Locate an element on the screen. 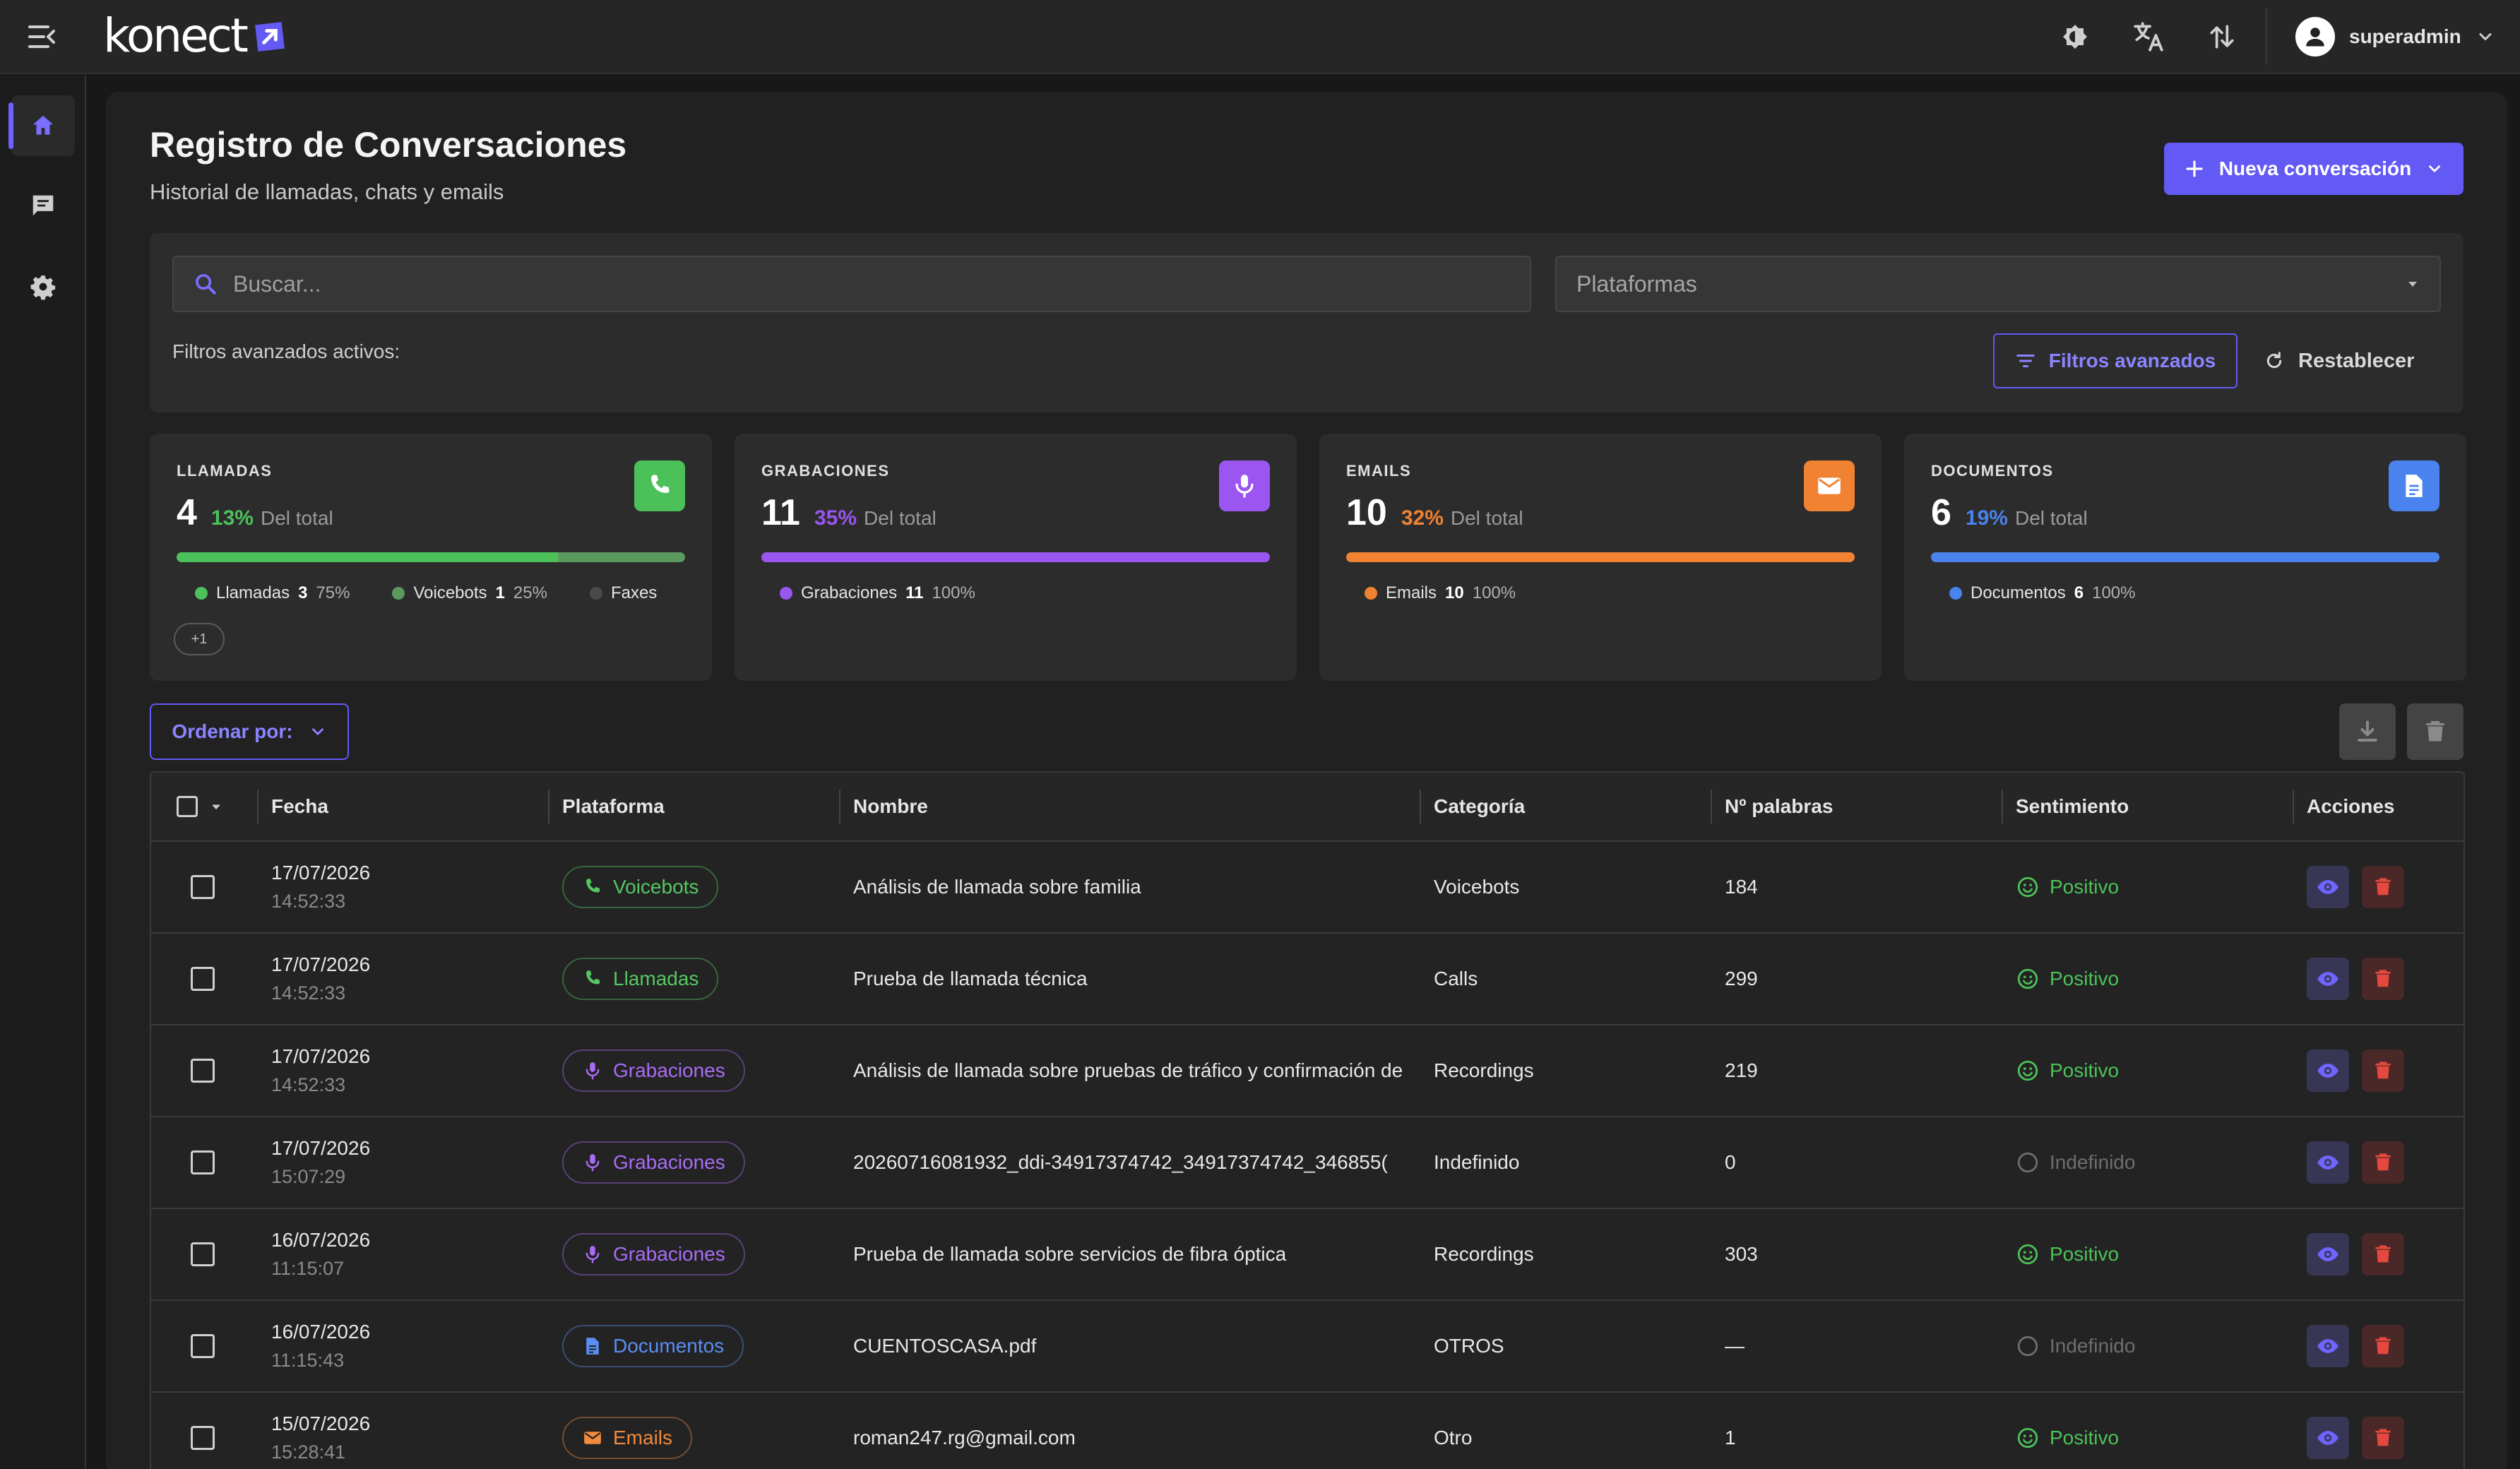 The height and width of the screenshot is (1469, 2520). column-header-categoria: Categoría is located at coordinates (1566, 806).